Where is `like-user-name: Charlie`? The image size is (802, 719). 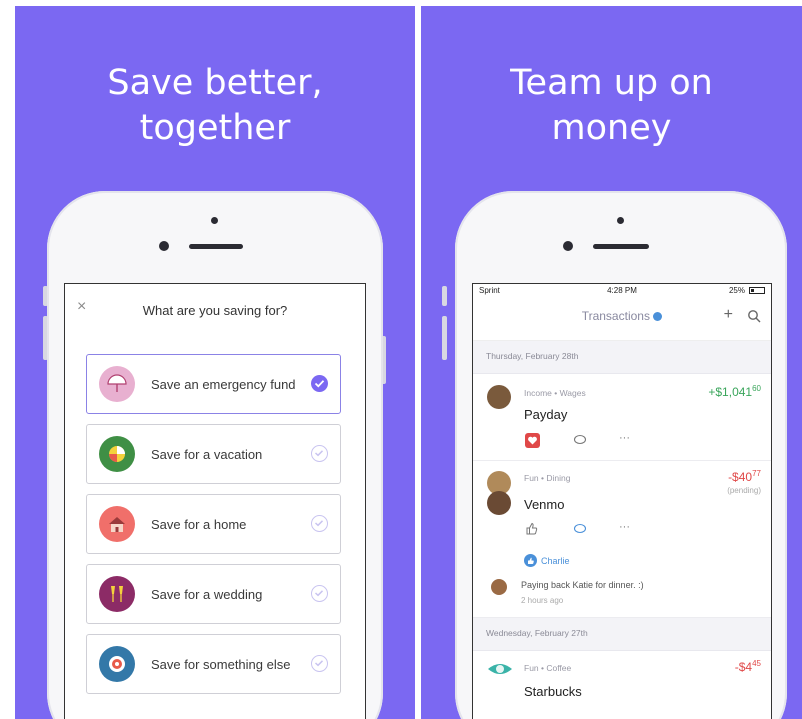
like-user-name: Charlie is located at coordinates (555, 561).